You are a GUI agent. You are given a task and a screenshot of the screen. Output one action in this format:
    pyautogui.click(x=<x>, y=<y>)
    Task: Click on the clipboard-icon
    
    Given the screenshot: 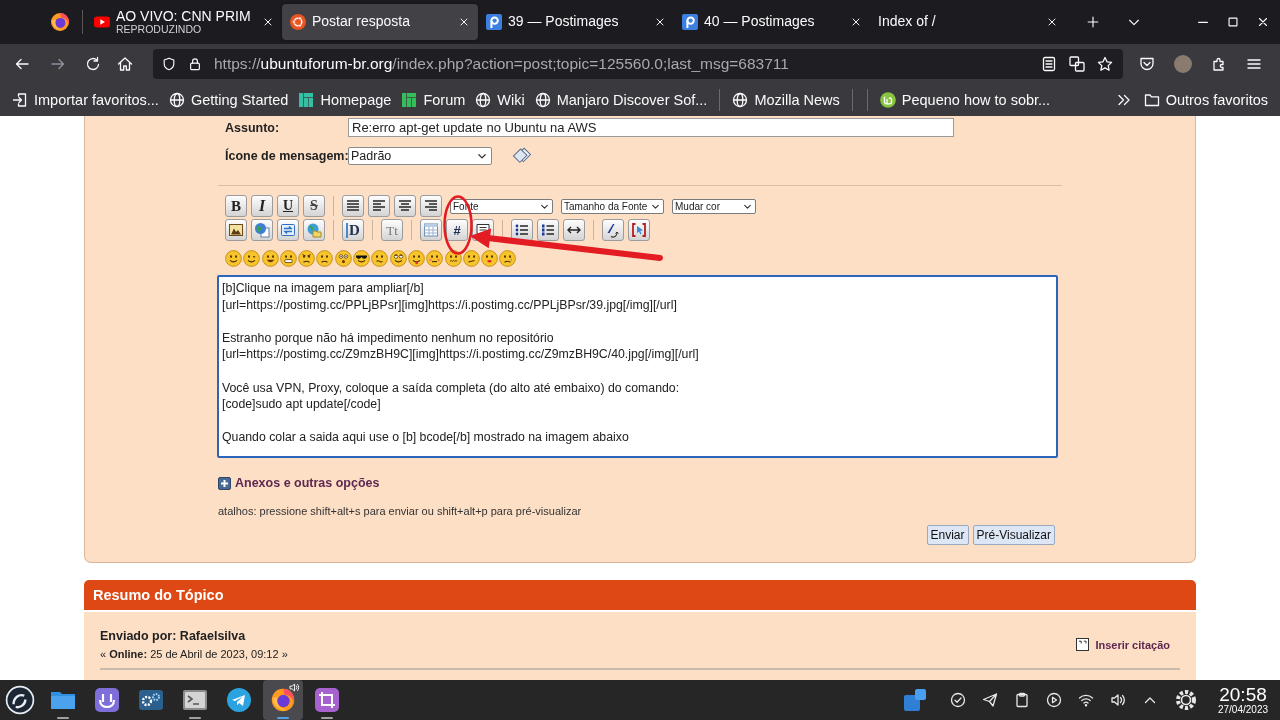 What is the action you would take?
    pyautogui.click(x=1022, y=700)
    